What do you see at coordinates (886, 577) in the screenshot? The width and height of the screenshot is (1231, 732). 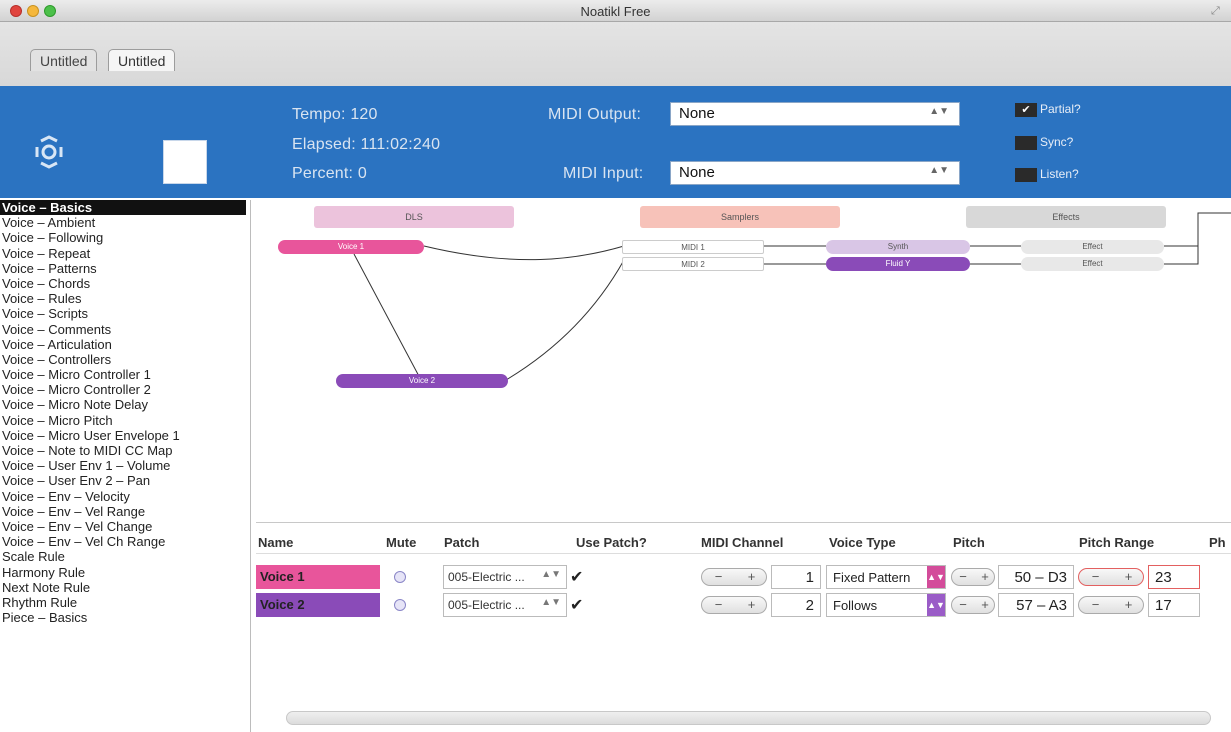 I see `voice-type-select: Fixed Pattern ▲▼` at bounding box center [886, 577].